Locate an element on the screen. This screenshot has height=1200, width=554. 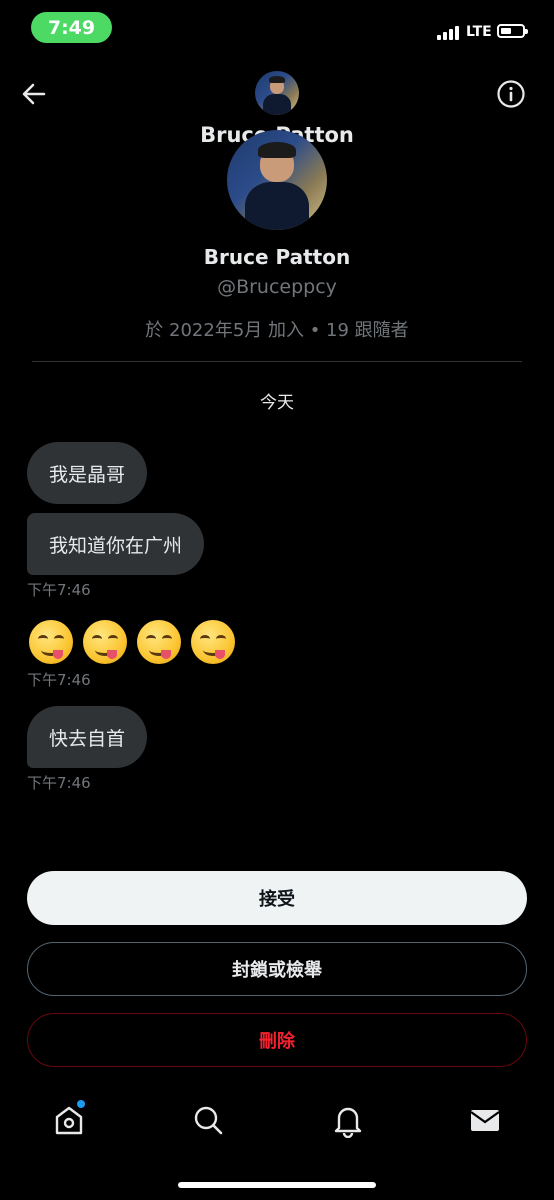
delete-button: 刪除 is located at coordinates (277, 1040).